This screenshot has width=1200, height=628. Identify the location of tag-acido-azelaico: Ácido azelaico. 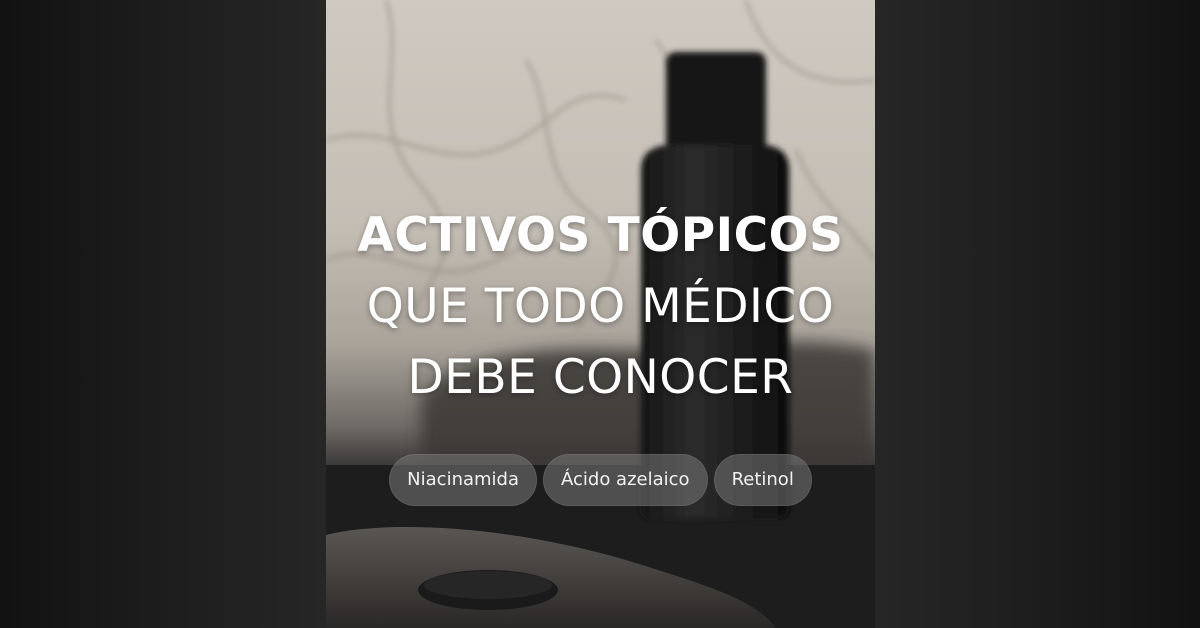
(625, 480).